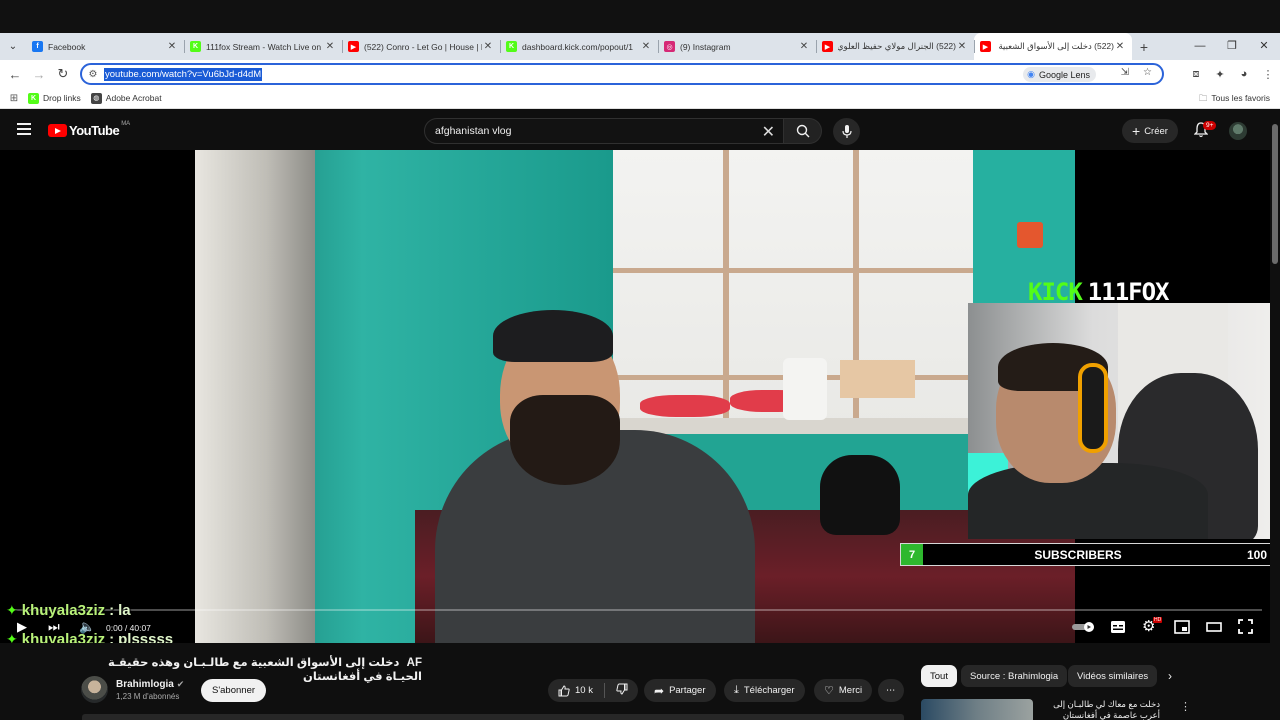 The image size is (1280, 720). What do you see at coordinates (1275, 415) in the screenshot?
I see `page-scrollbar` at bounding box center [1275, 415].